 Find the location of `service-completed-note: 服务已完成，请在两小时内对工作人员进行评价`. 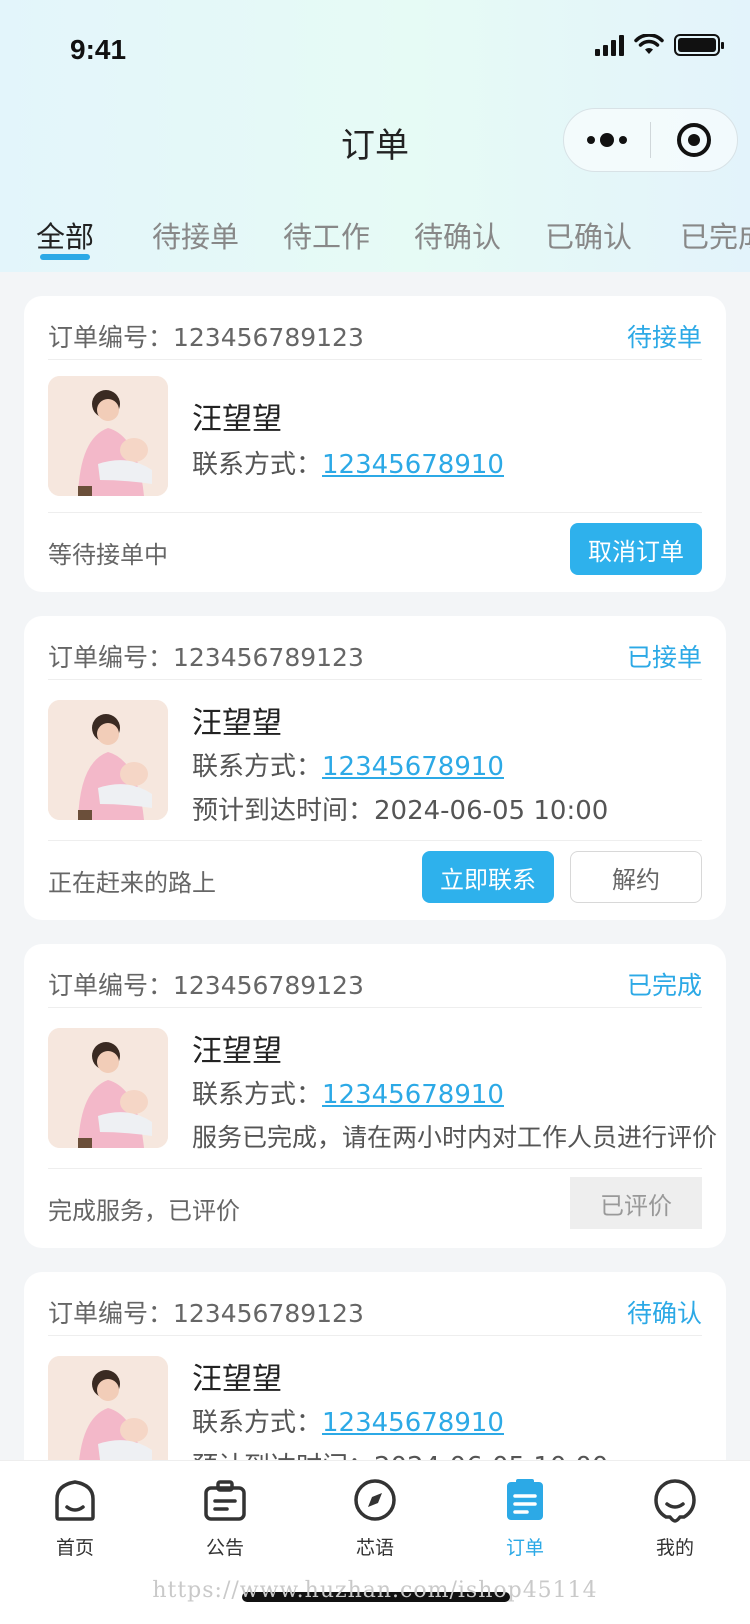

service-completed-note: 服务已完成，请在两小时内对工作人员进行评价 is located at coordinates (455, 1137).